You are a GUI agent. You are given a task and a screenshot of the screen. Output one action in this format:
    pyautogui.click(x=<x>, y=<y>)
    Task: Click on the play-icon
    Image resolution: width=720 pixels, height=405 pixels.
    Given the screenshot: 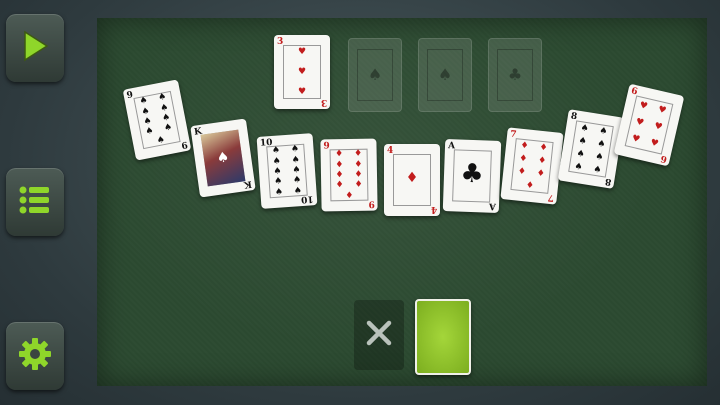 What is the action you would take?
    pyautogui.click(x=35, y=48)
    